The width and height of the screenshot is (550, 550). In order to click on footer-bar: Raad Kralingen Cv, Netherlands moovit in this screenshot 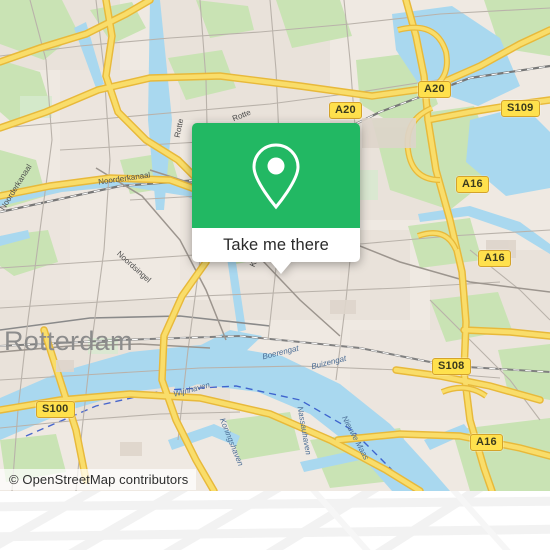, I will do `click(275, 520)`.